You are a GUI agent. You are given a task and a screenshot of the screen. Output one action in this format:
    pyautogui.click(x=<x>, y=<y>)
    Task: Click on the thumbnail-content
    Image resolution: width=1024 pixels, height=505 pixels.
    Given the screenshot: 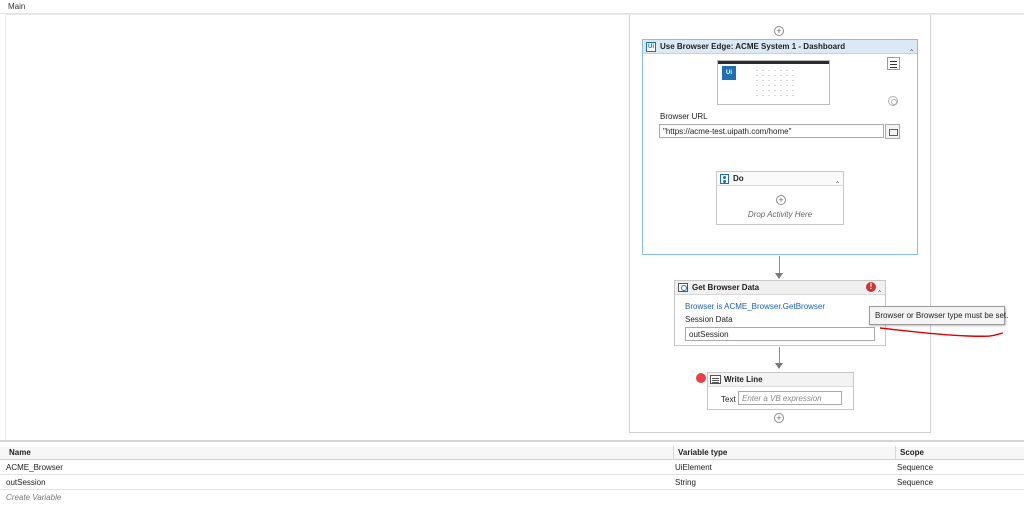 What is the action you would take?
    pyautogui.click(x=774, y=83)
    